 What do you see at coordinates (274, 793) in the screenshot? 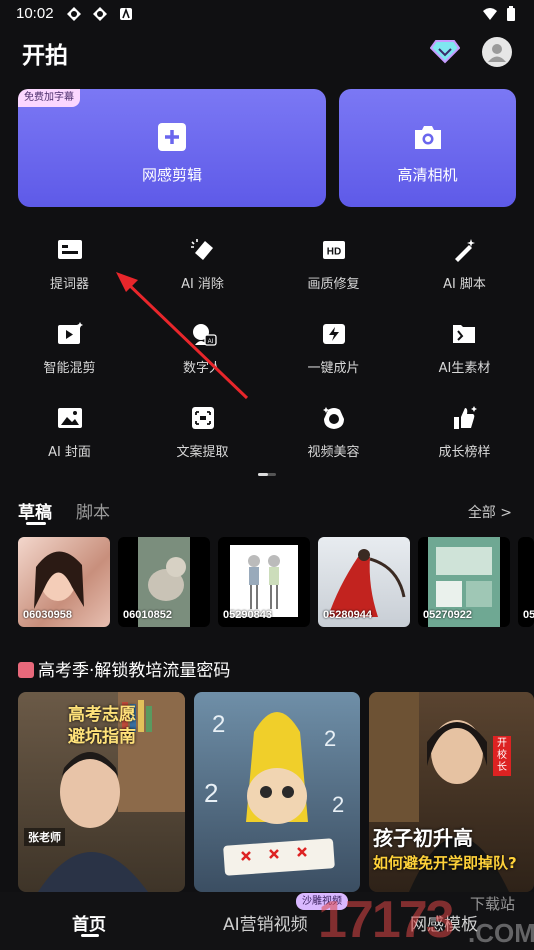
I see `template-thumbnail: 2 2 2 2` at bounding box center [274, 793].